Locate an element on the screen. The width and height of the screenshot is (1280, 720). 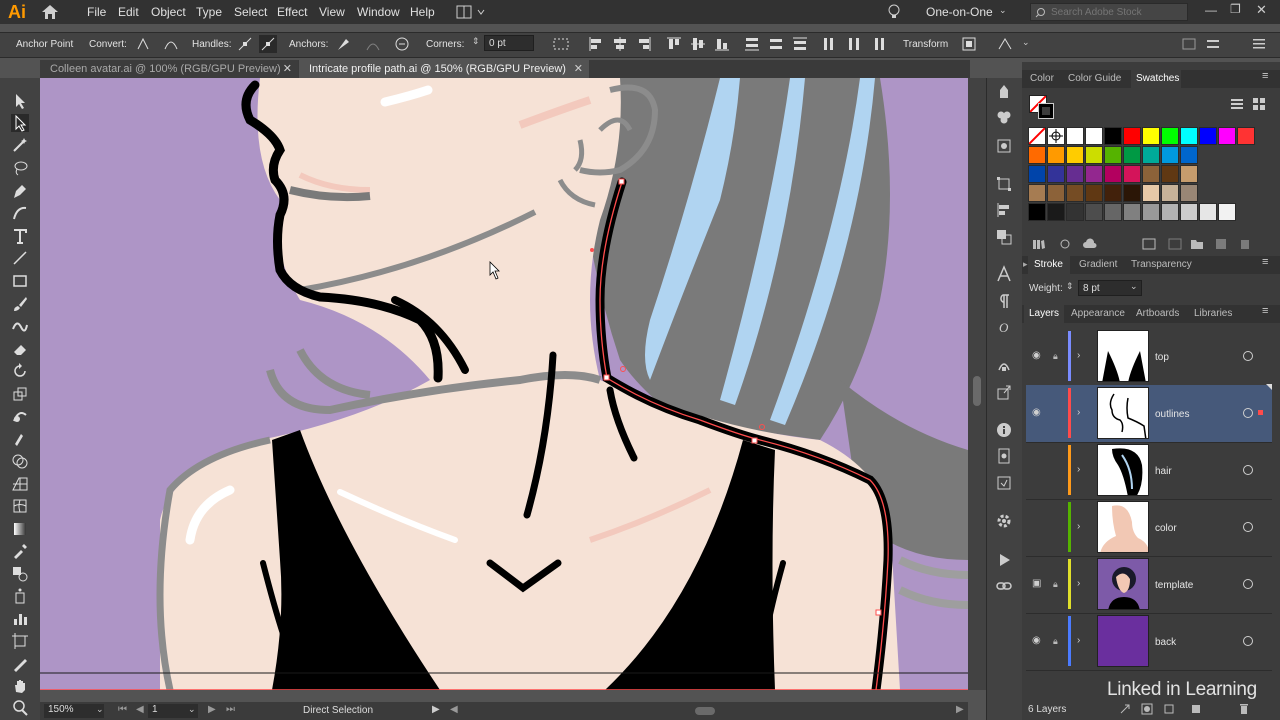
close-tab-icon: ✕ is located at coordinates (287, 69).